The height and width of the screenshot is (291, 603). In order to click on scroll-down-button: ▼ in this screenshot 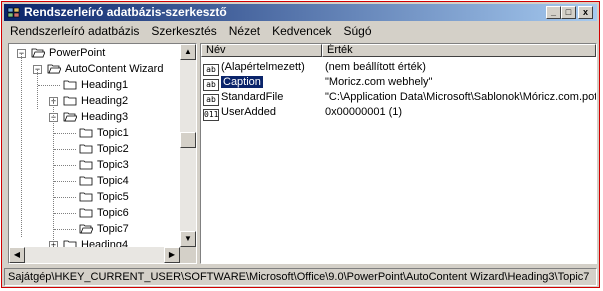, I will do `click(188, 239)`.